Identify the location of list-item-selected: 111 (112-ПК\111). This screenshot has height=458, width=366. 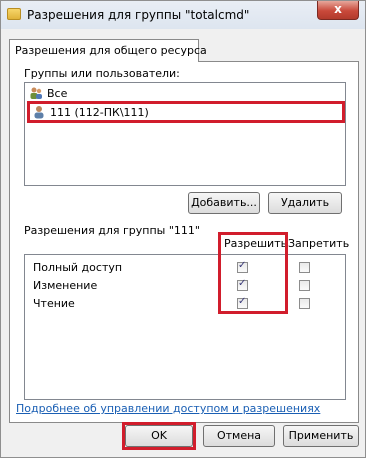
(186, 112).